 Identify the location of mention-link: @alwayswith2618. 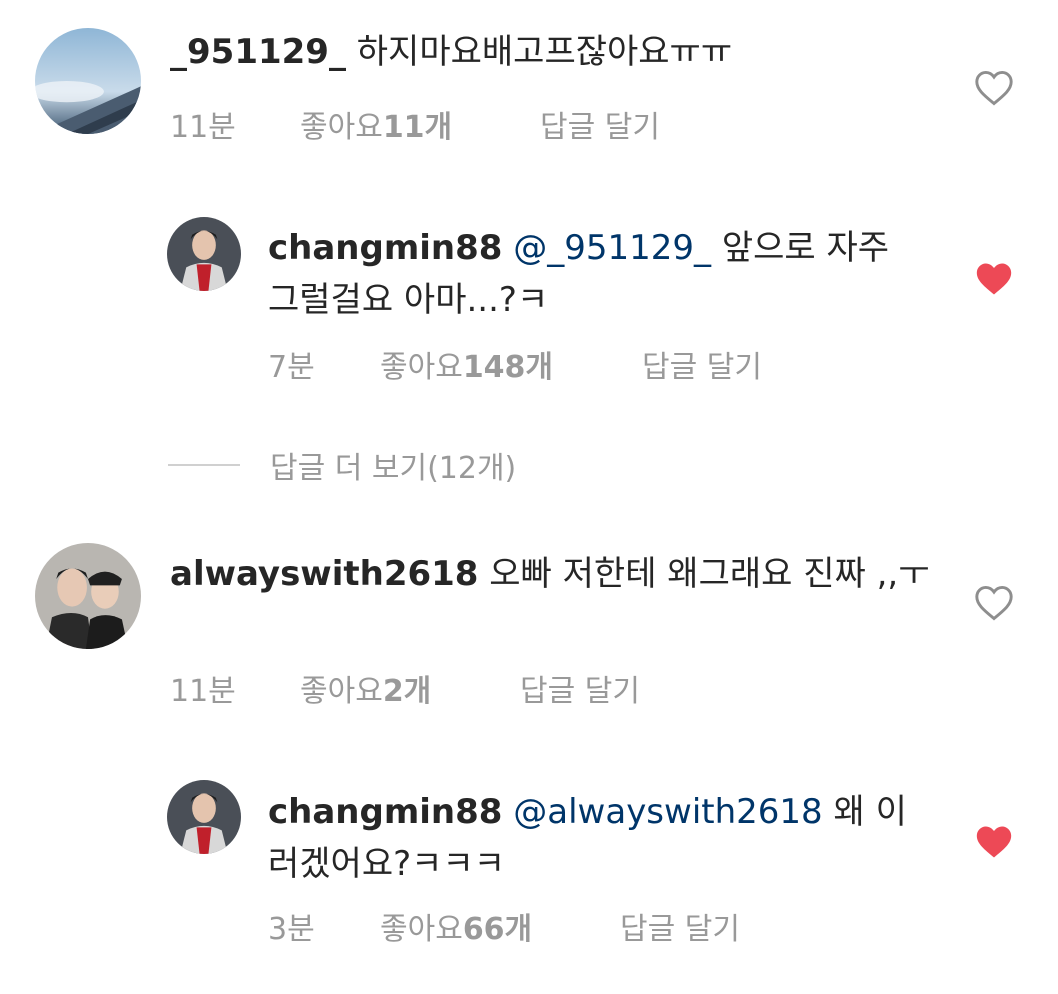
(667, 812).